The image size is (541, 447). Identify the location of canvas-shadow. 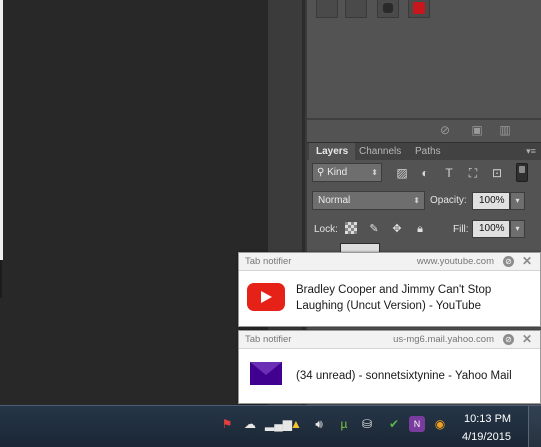
(1, 279).